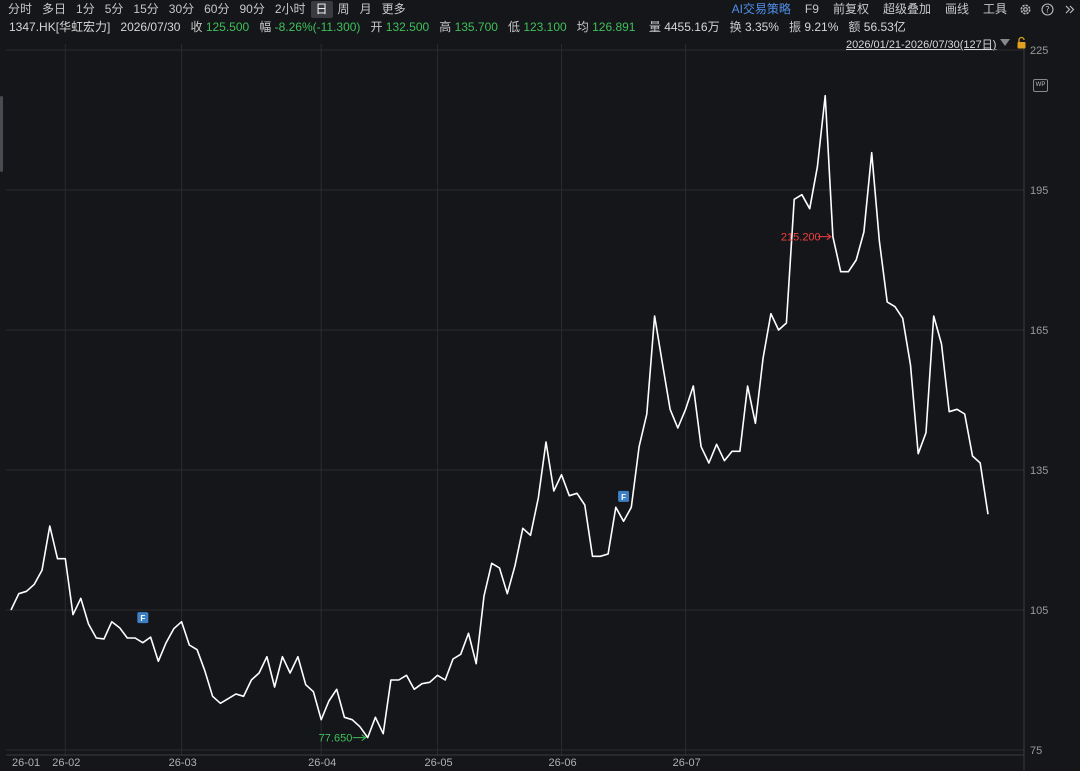 The height and width of the screenshot is (771, 1080). I want to click on period-tab-12: 更多, so click(394, 9).